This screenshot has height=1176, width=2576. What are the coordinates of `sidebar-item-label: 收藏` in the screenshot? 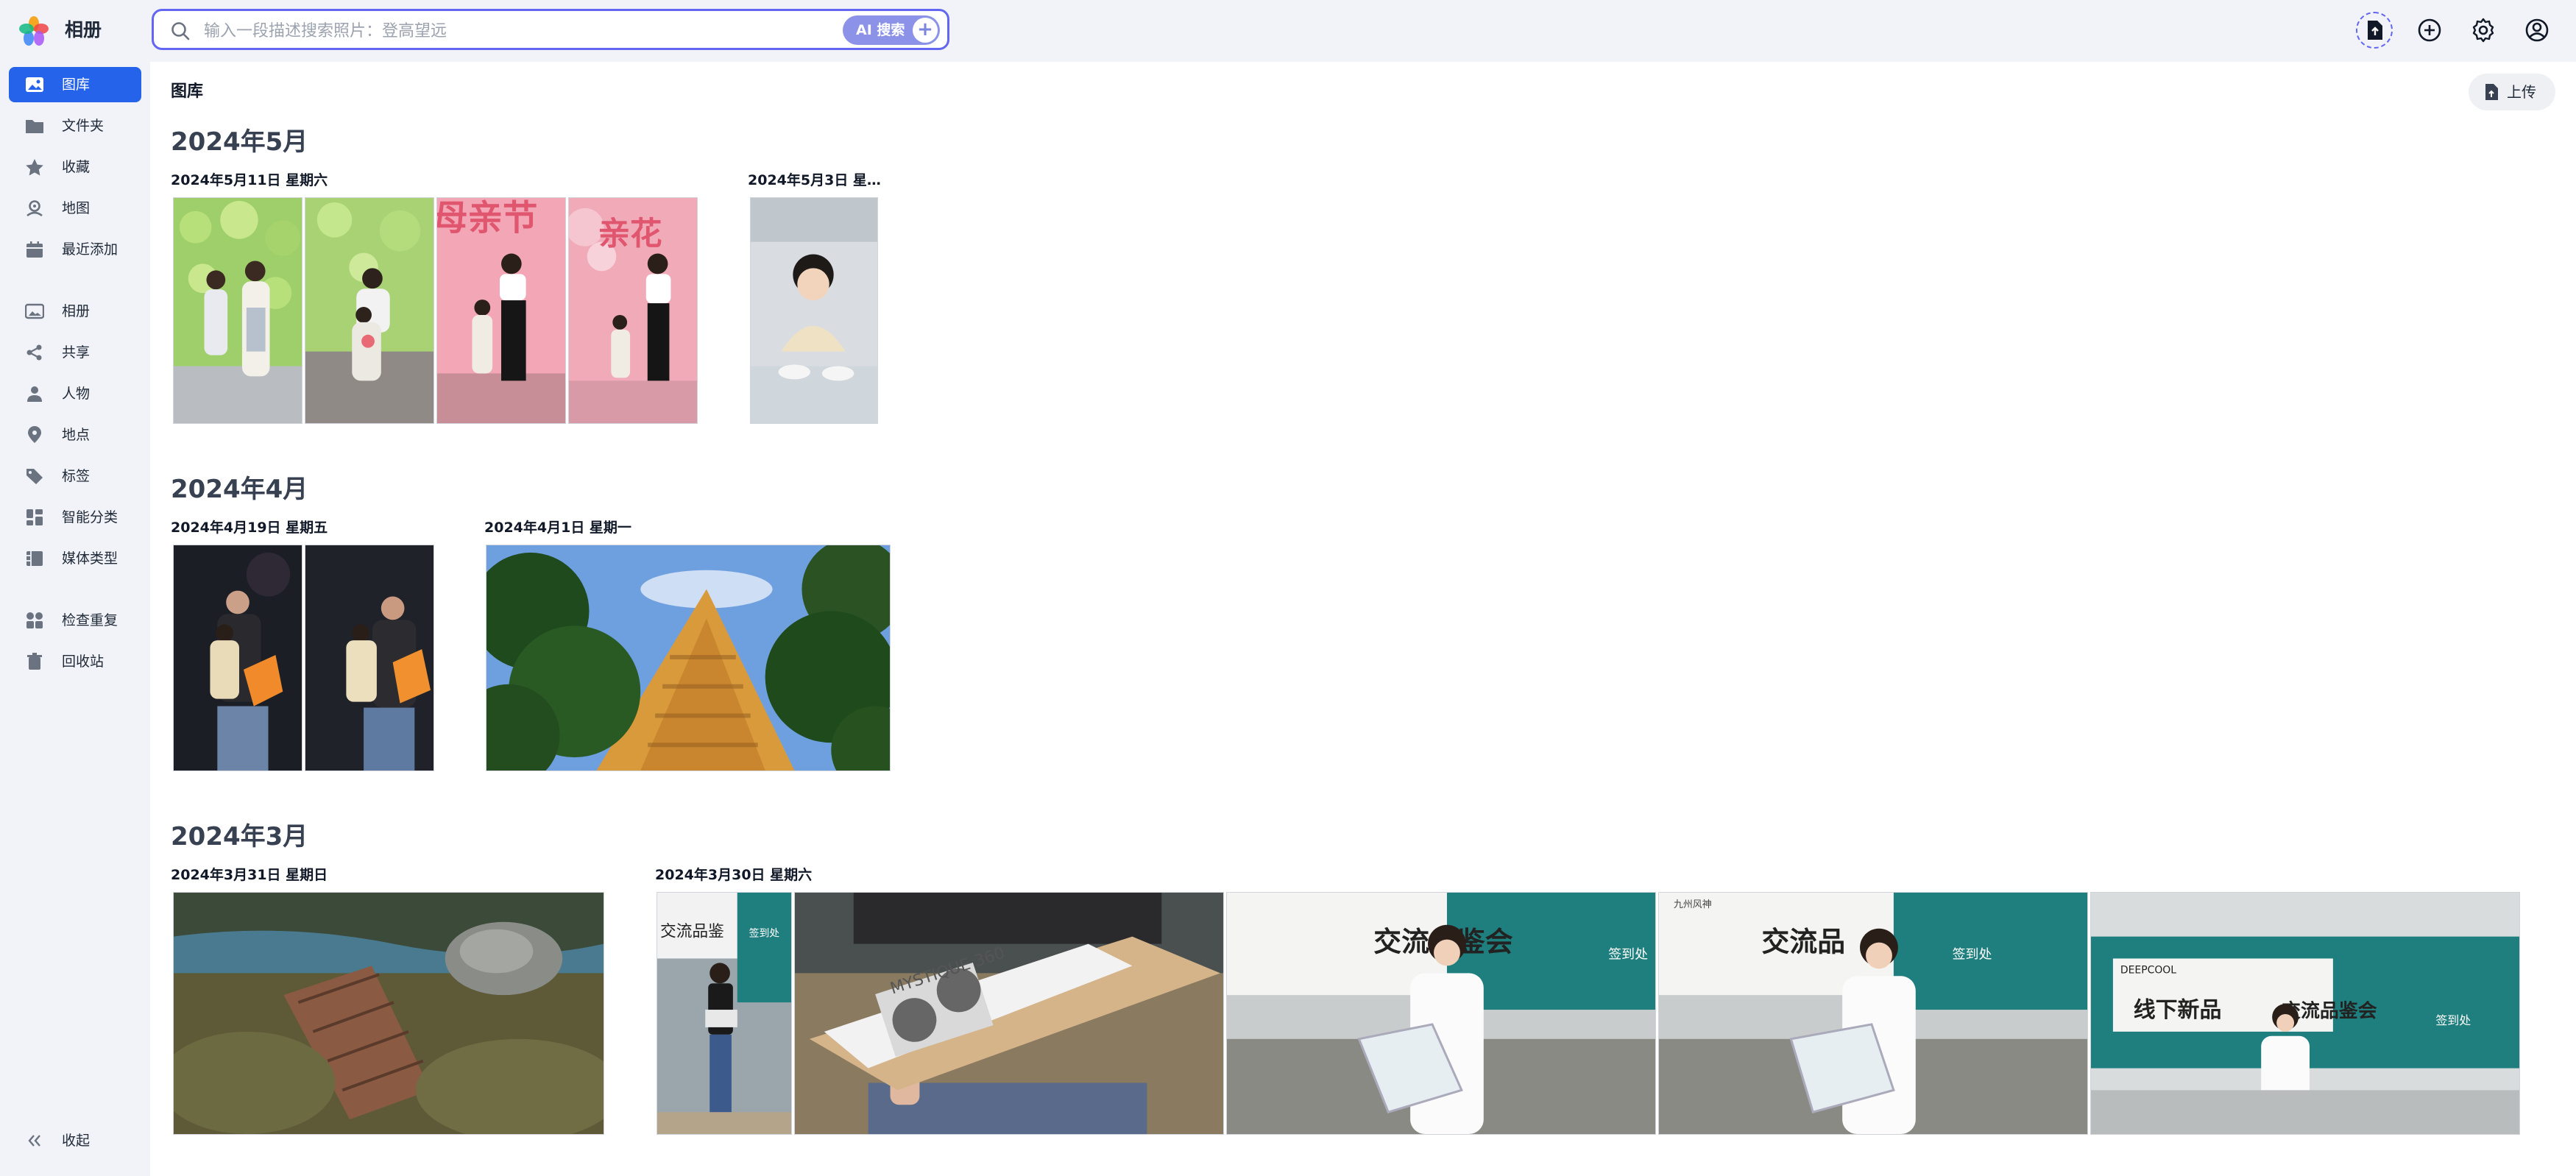 It's located at (76, 167).